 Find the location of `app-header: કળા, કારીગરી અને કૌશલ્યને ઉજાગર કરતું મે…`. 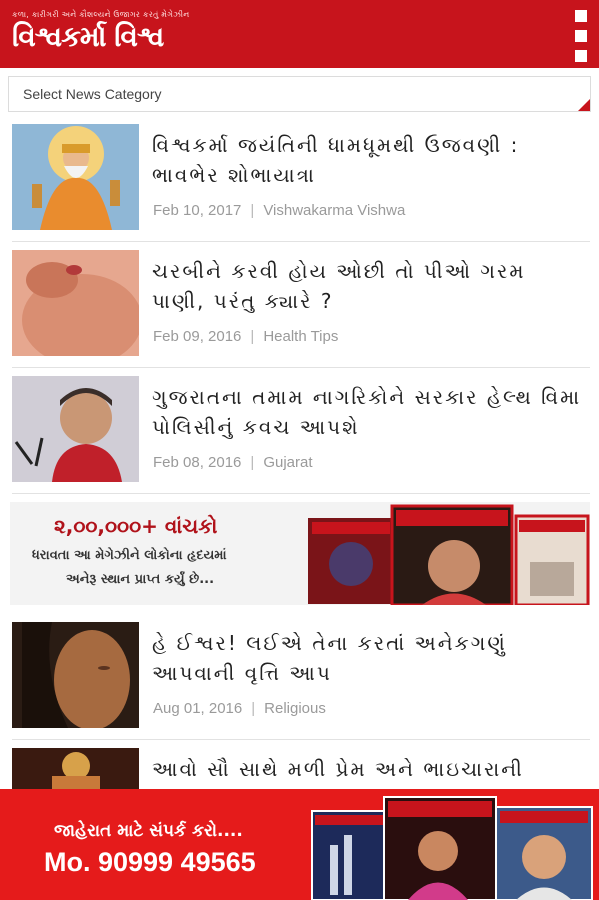

app-header: કળા, કારીગરી અને કૌશલ્યને ઉજાગર કરતું મે… is located at coordinates (299, 34).